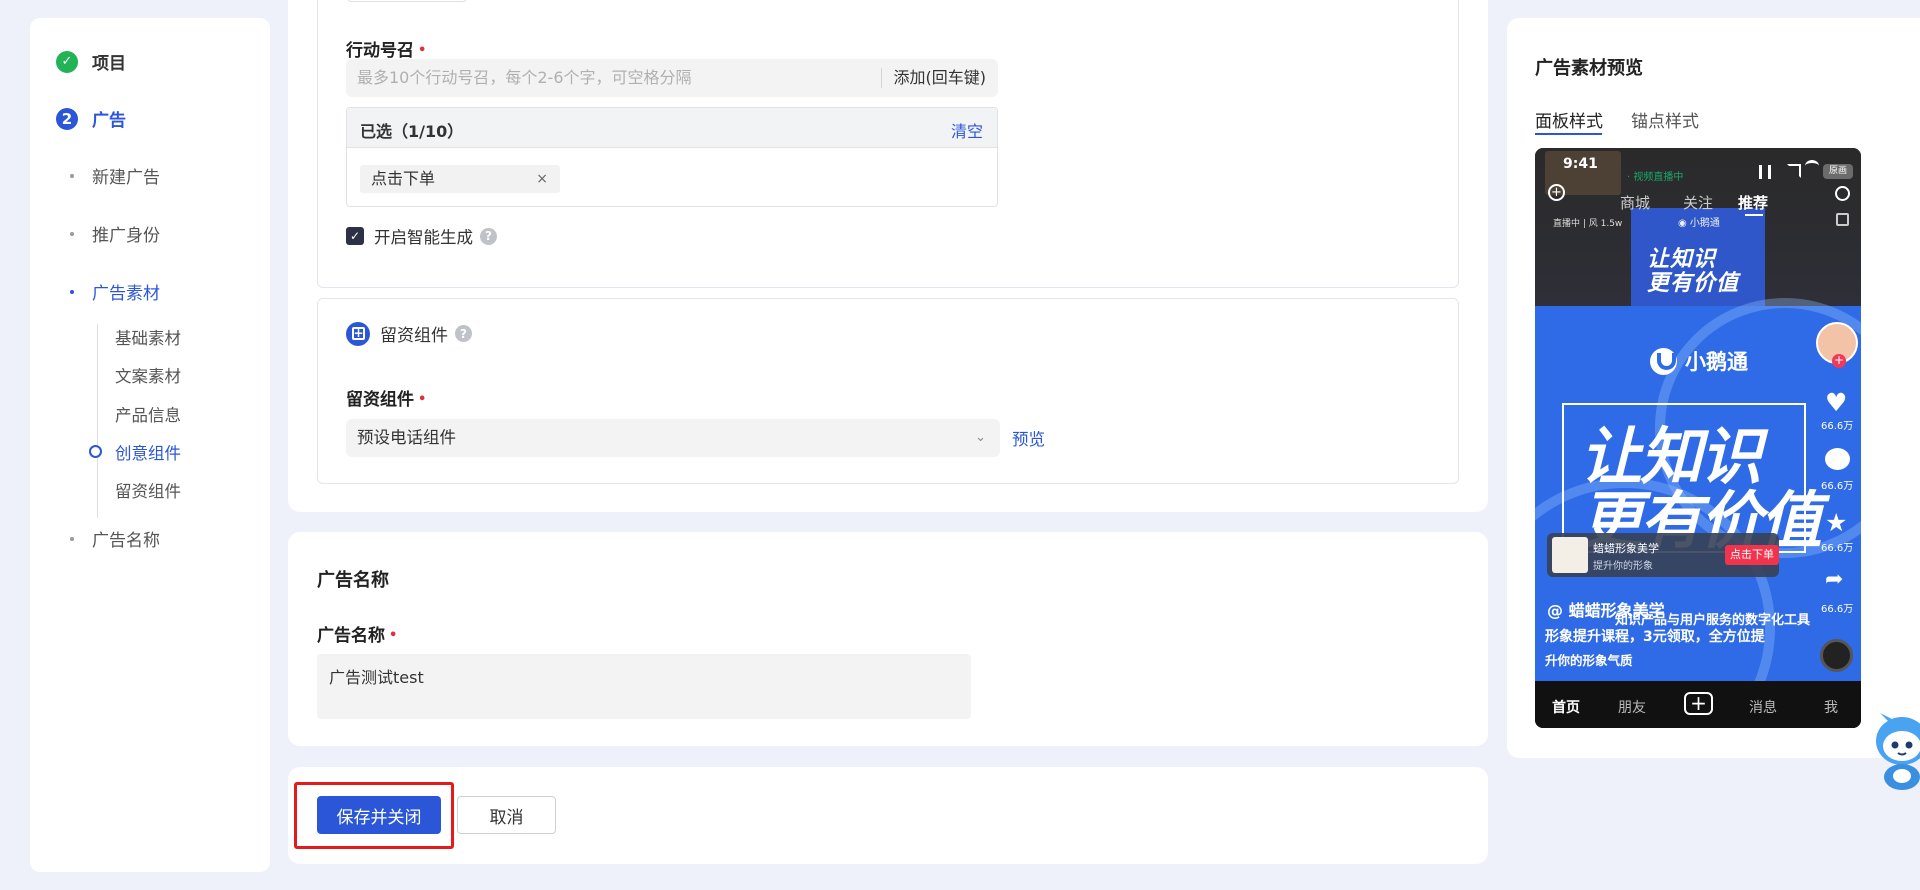  I want to click on cta-tag-label: 点击下单, so click(403, 178).